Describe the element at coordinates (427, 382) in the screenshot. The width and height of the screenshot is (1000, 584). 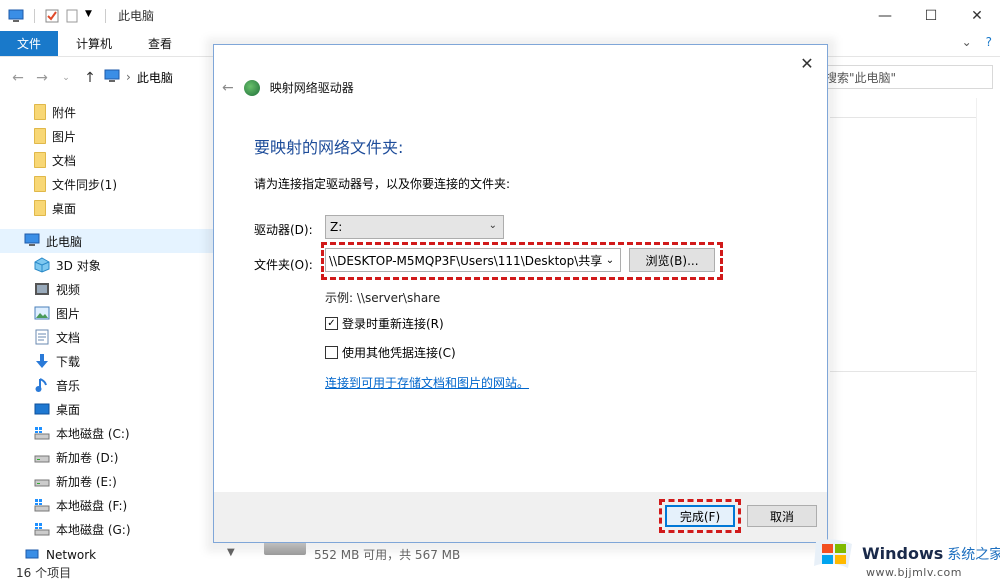
I see `storage-website-link: 连接到可用于存储文档和图片的网站。` at that location.